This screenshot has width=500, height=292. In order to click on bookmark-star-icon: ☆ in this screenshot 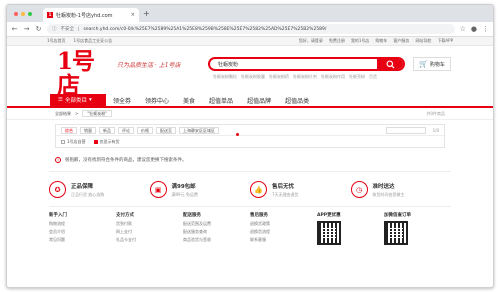, I will do `click(463, 29)`.